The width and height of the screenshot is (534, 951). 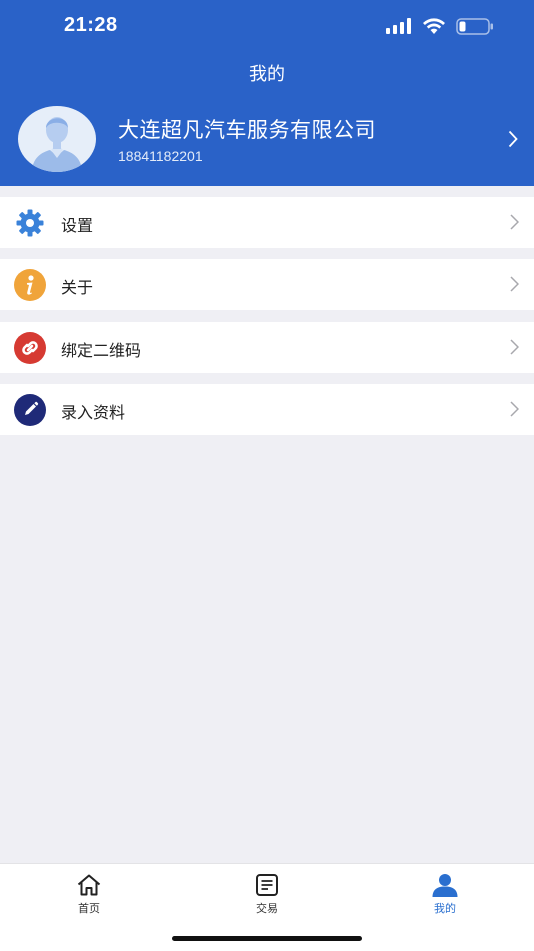 What do you see at coordinates (267, 885) in the screenshot?
I see `document-icon` at bounding box center [267, 885].